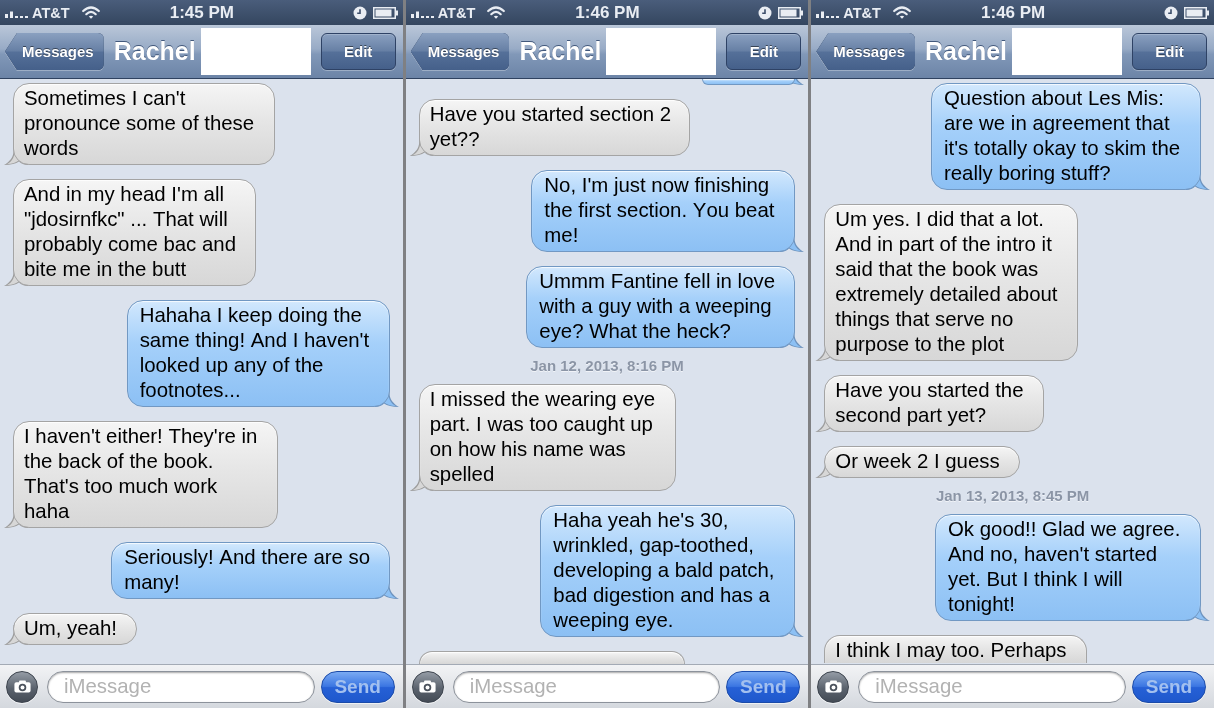  Describe the element at coordinates (607, 366) in the screenshot. I see `timestamp: Jan 12, 2013, 8:16 PM` at that location.